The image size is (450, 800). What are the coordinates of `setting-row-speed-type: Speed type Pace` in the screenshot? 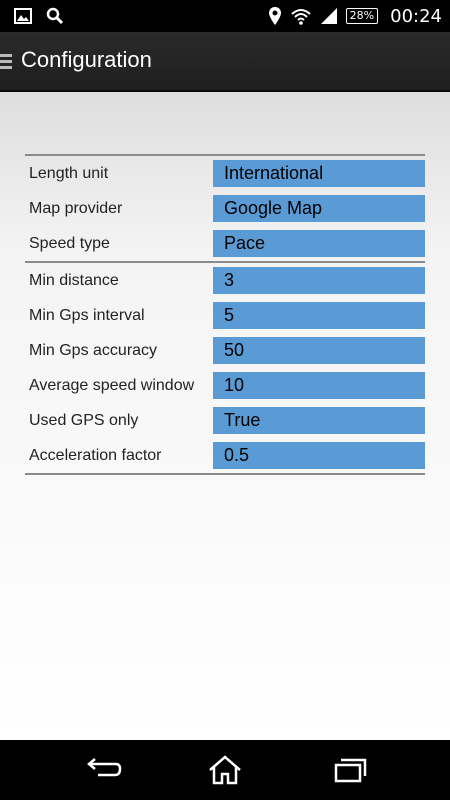 It's located at (225, 243).